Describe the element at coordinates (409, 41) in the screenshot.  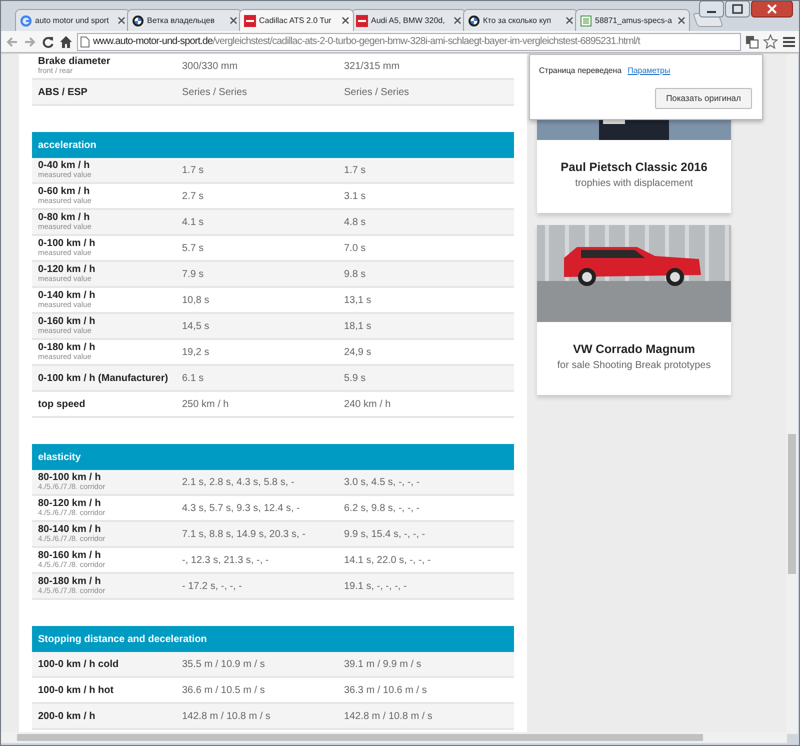
I see `address-bar: www.auto-motor-und-sport.de/vergleichstest/cadillac-ats-2-0-turbo-gegen-bmw-328i-ami-schlaegt-bayer-im-vergleichstest-6895231.html/t` at that location.